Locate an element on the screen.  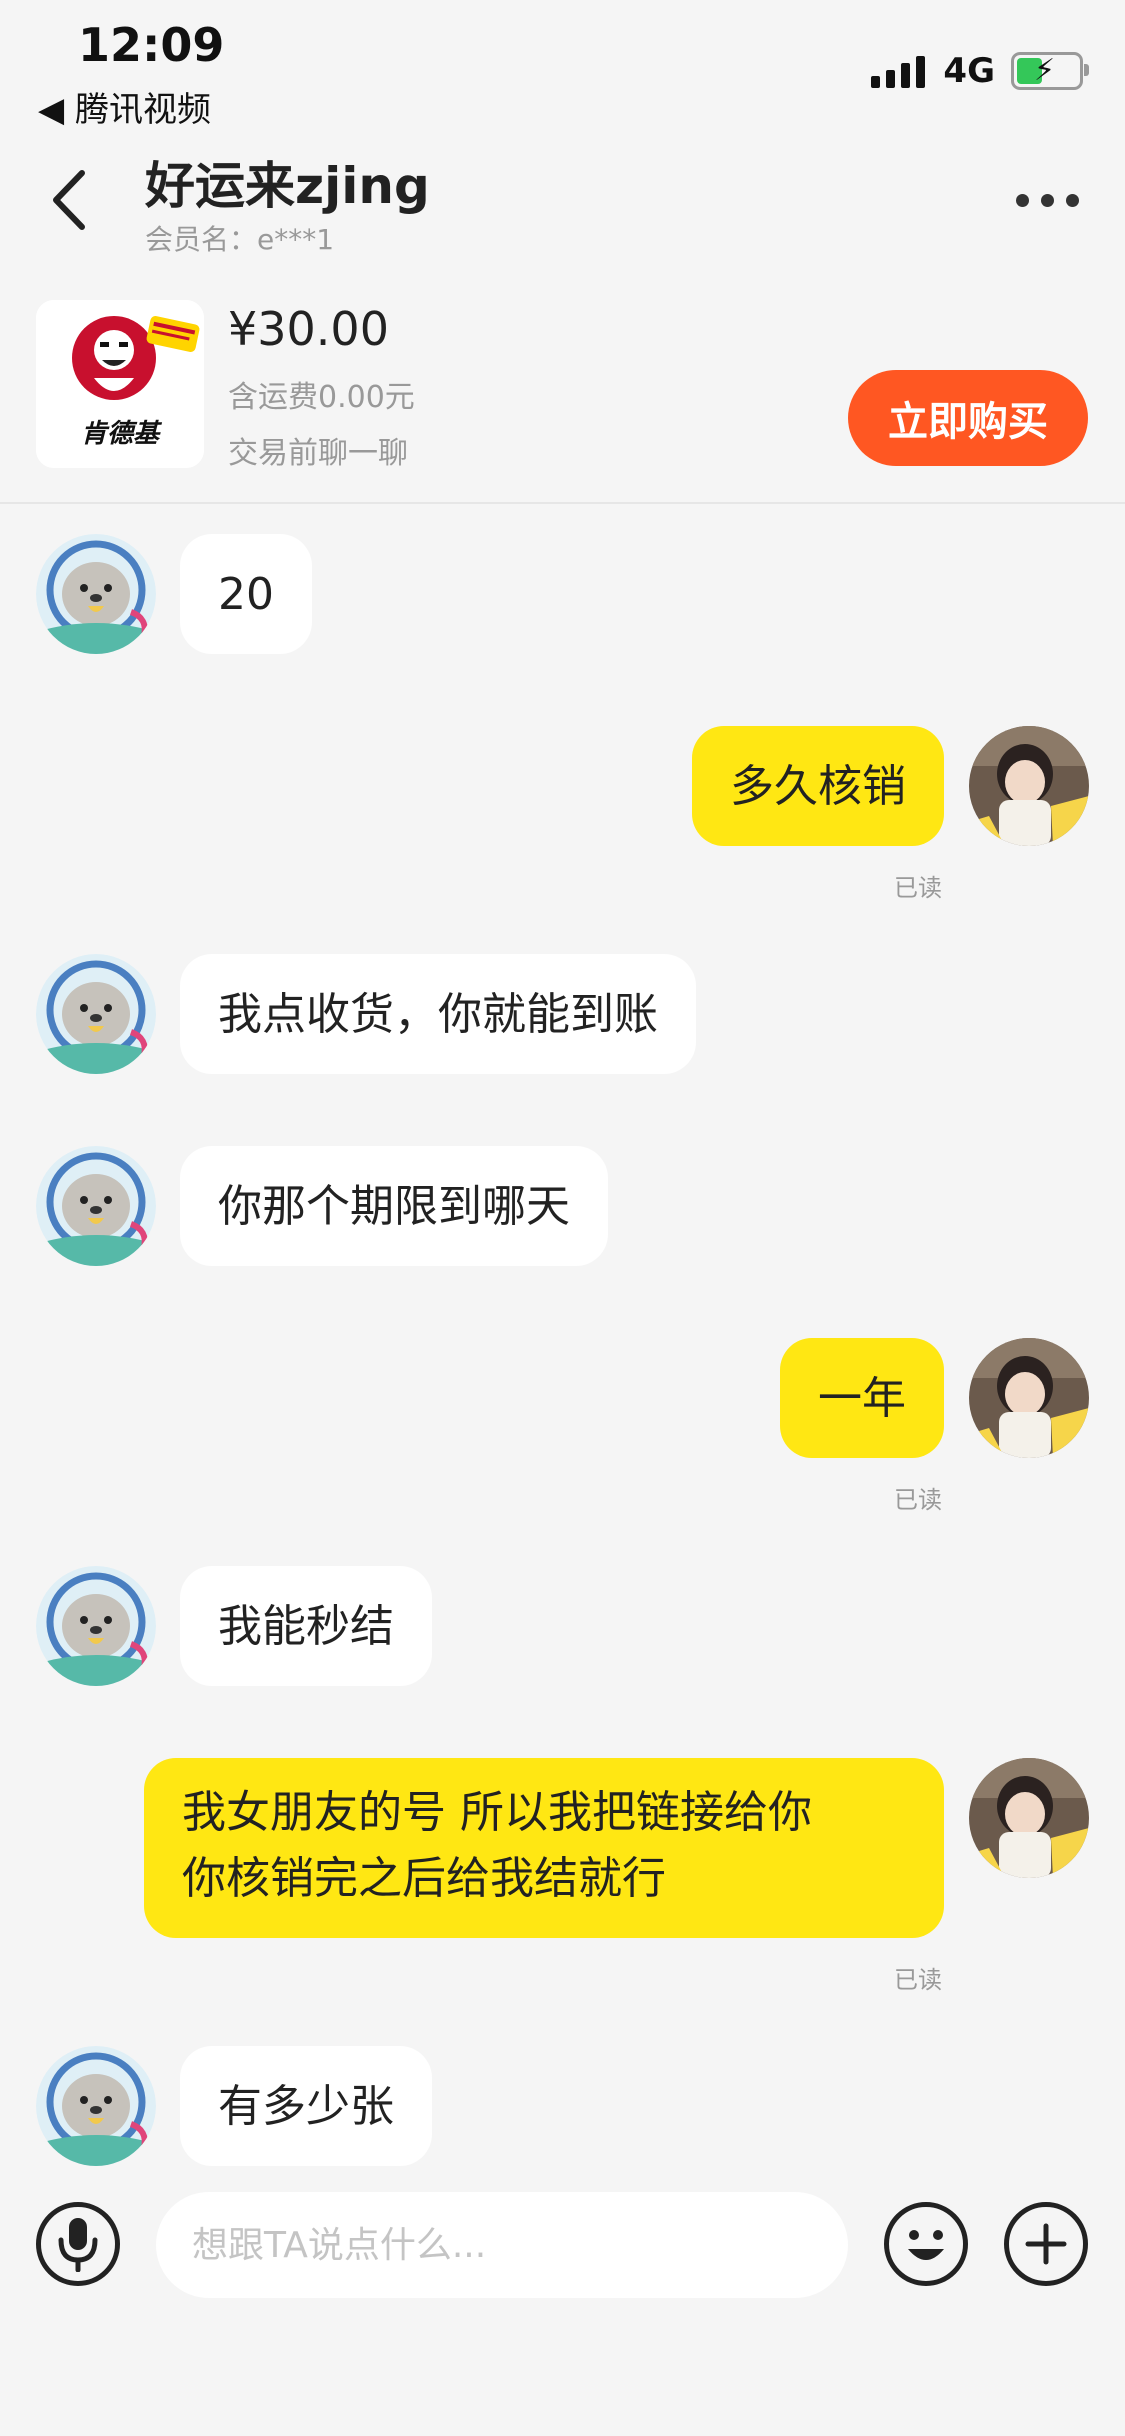
message-line: 你核销完之后给我结就行 is located at coordinates (424, 1878).